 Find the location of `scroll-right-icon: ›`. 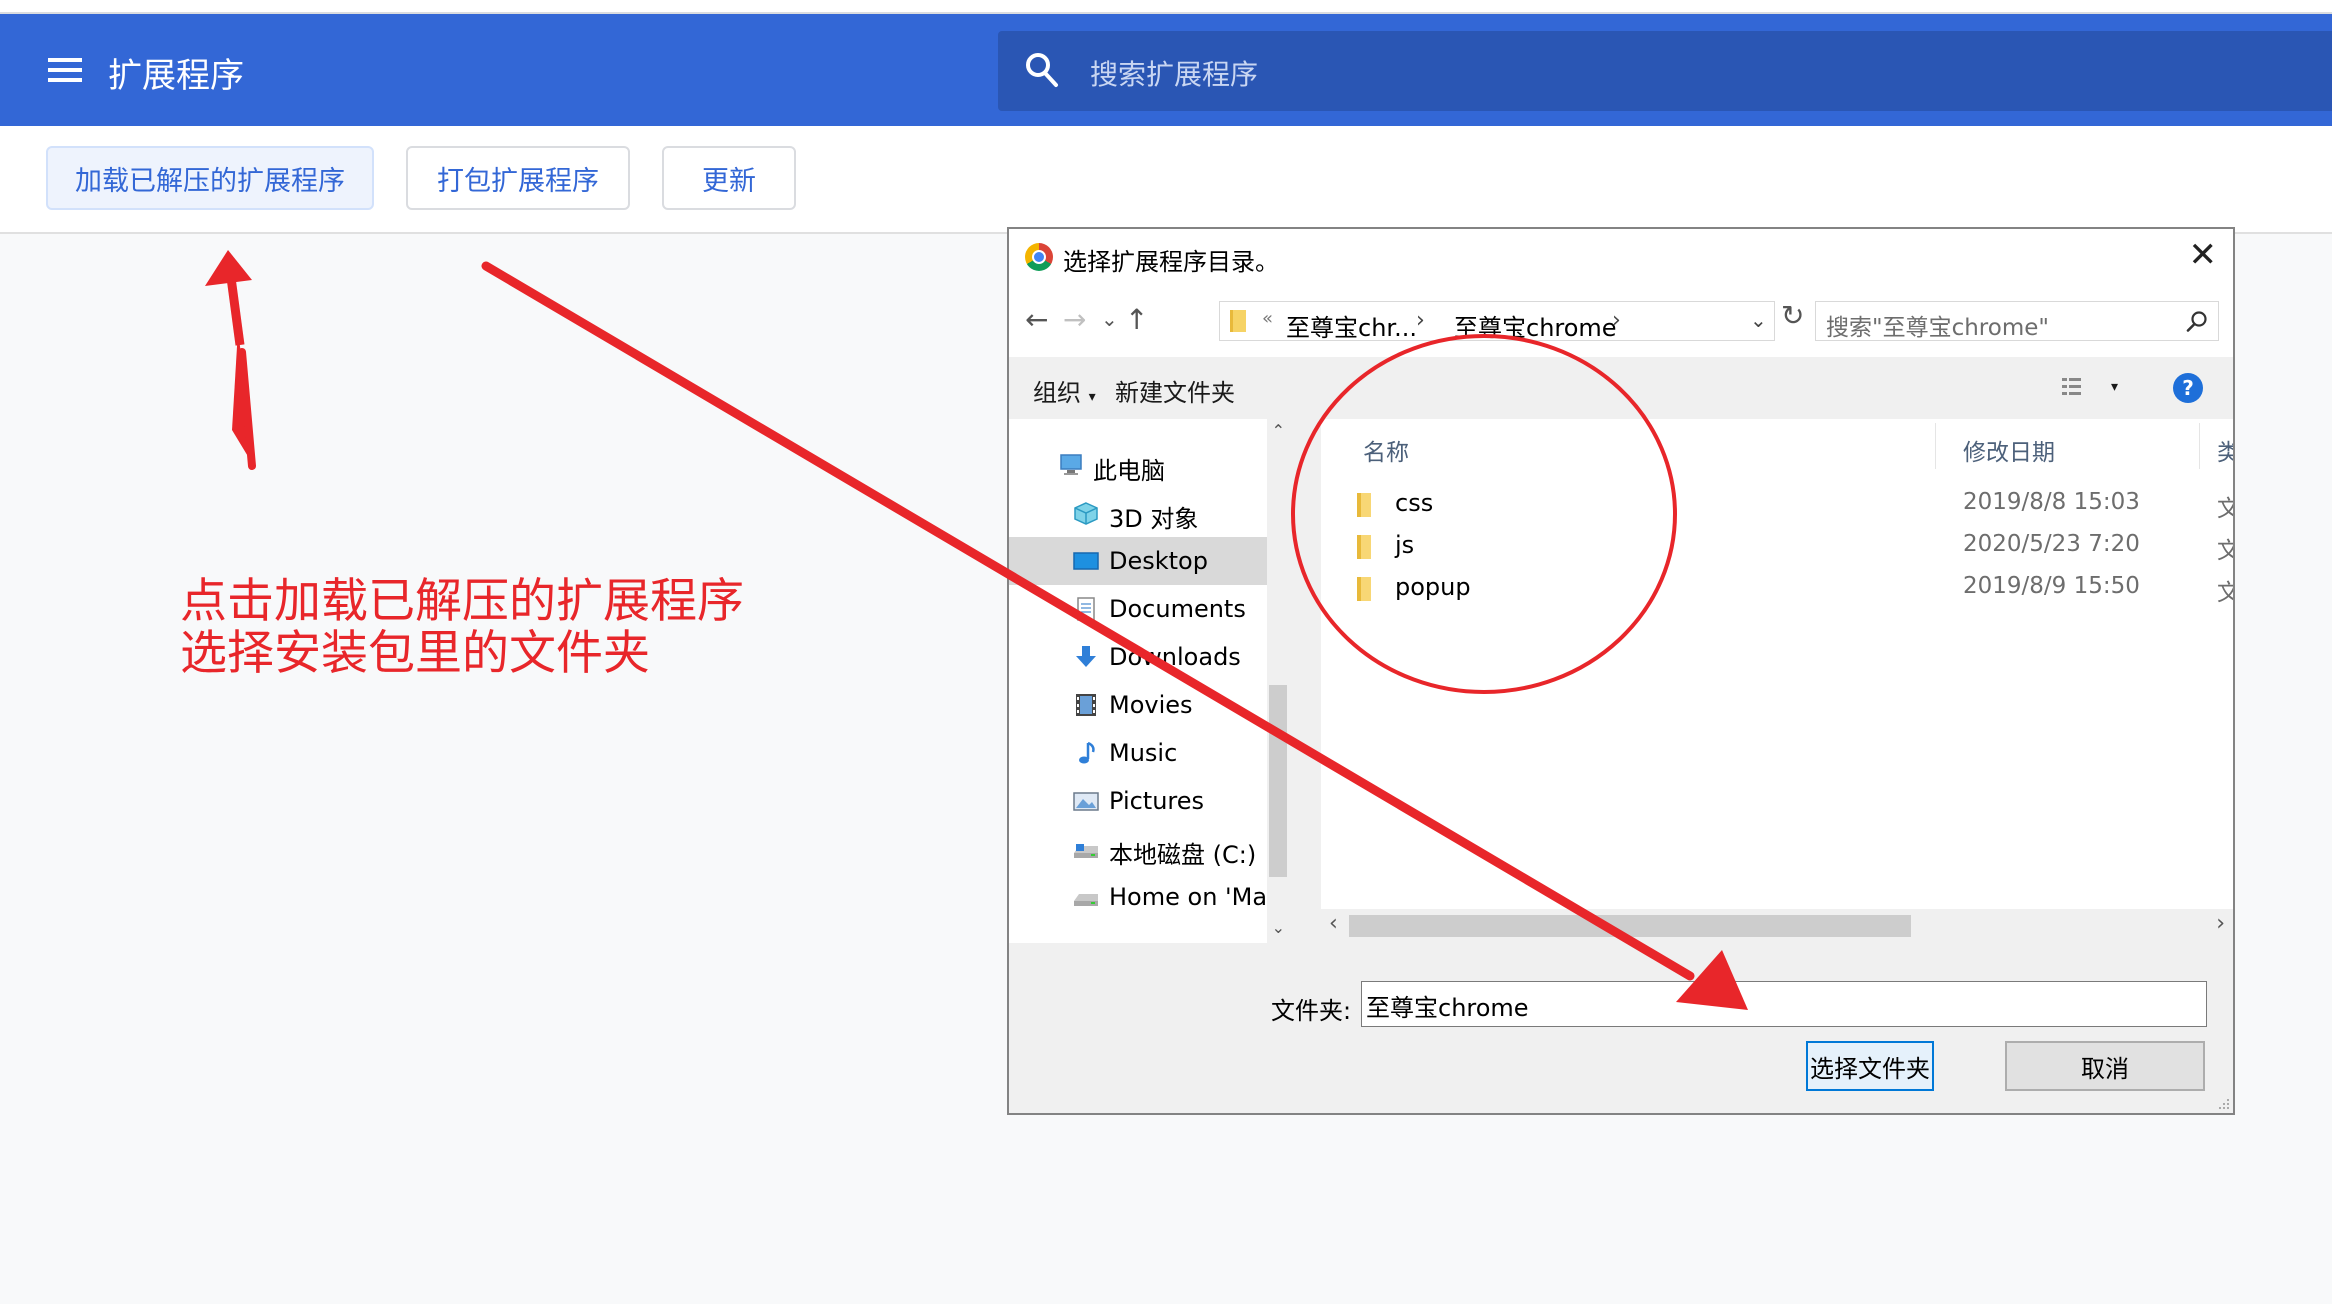

scroll-right-icon: › is located at coordinates (2220, 923).